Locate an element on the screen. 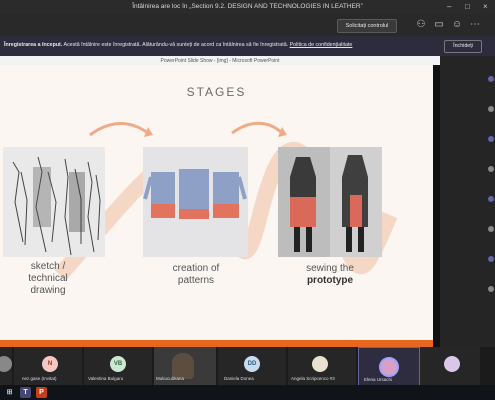 This screenshot has height=400, width=495. request-control-button: Solicitați controlul is located at coordinates (367, 26).